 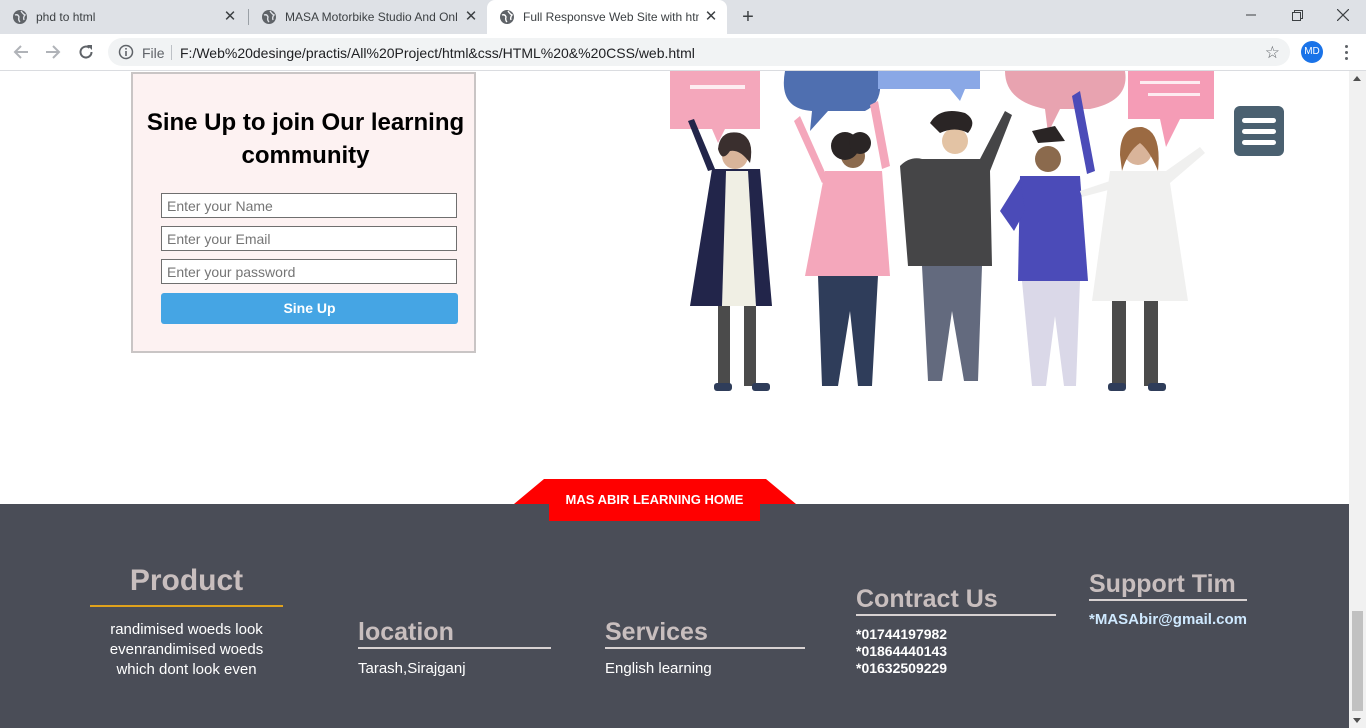 I want to click on location-underline, so click(x=454, y=648).